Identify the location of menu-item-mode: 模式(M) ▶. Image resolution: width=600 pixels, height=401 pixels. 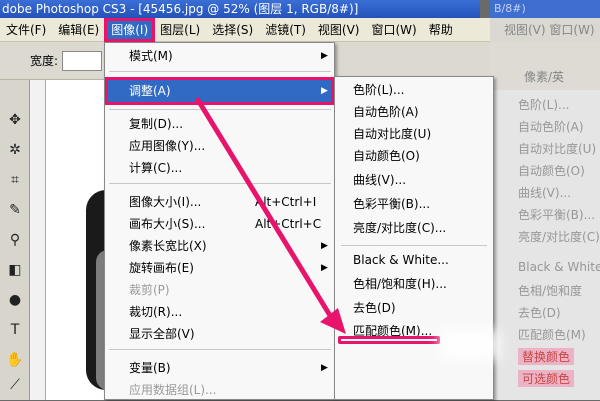
(219, 56).